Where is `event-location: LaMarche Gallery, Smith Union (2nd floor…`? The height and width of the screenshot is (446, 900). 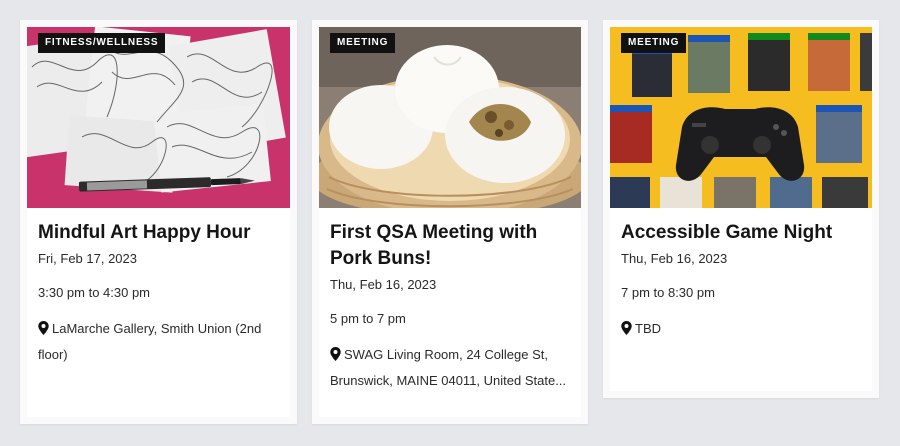
event-location: LaMarche Gallery, Smith Union (2nd floor… is located at coordinates (158, 342).